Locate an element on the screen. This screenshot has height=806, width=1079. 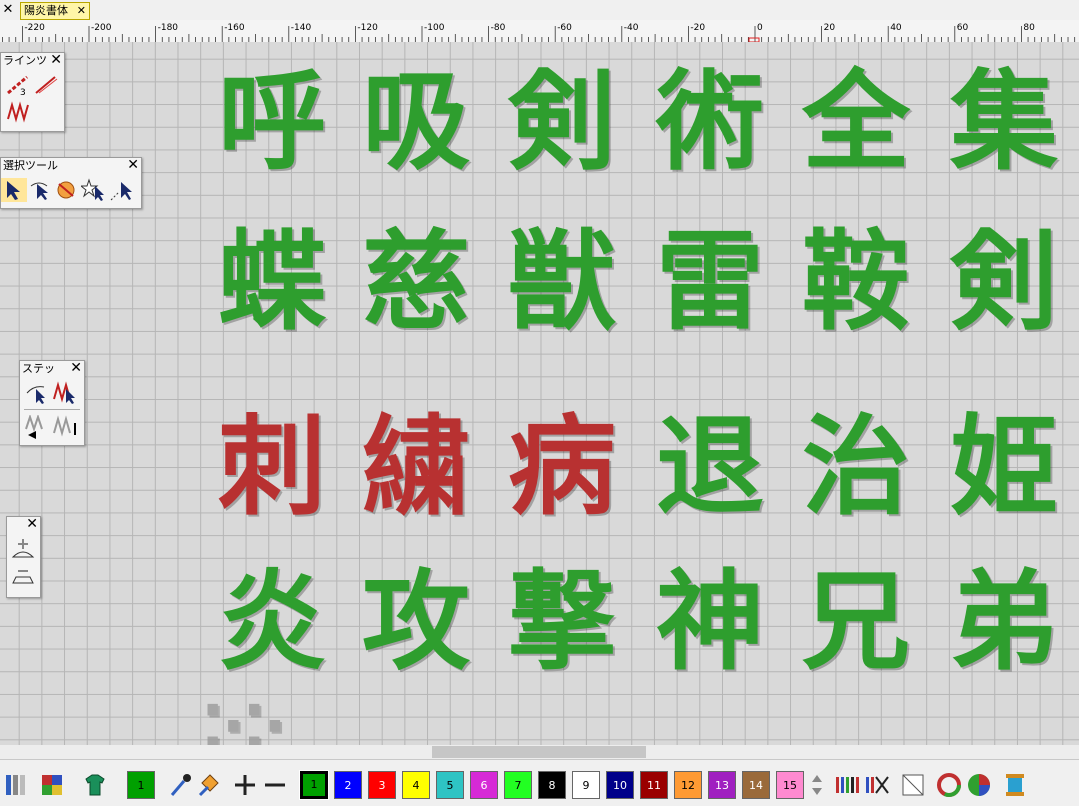
embroidered-glyph: 姫 is located at coordinates (1004, 467).